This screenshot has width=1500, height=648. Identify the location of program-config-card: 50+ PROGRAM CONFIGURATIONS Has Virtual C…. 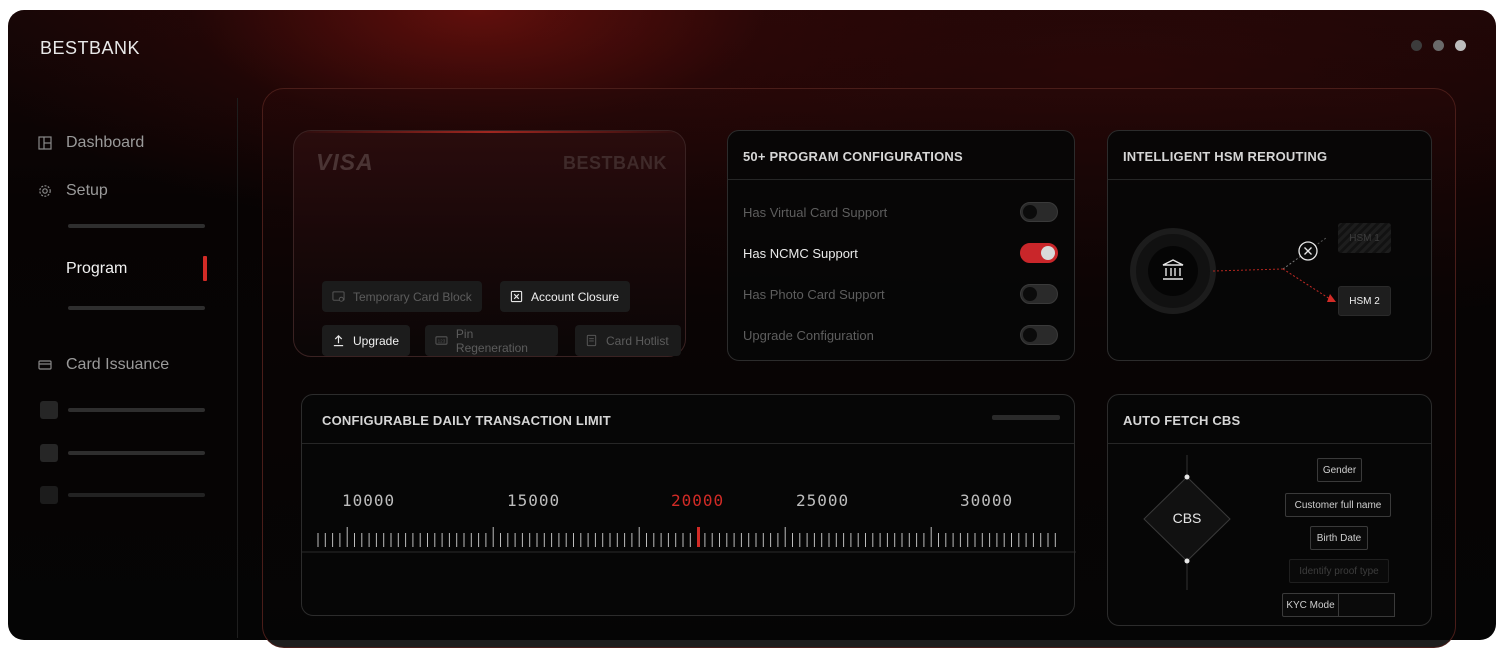
(901, 245).